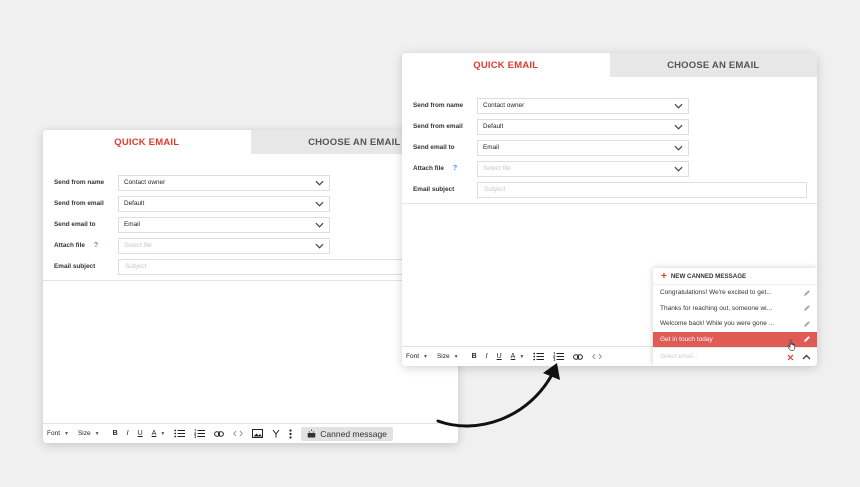 This screenshot has height=487, width=860. Describe the element at coordinates (79, 203) in the screenshot. I see `field-label: Send from email` at that location.